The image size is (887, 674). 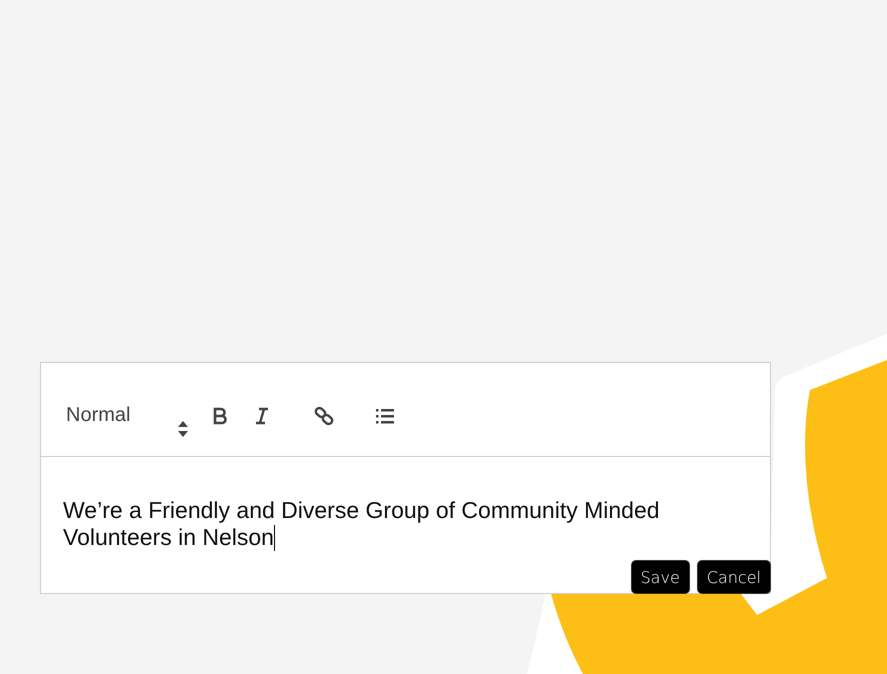 I want to click on format-select: Normal, so click(x=127, y=420).